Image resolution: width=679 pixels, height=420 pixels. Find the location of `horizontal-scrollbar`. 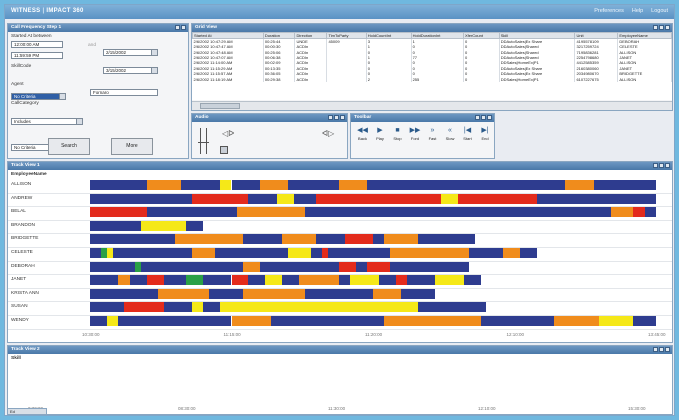

horizontal-scrollbar is located at coordinates (432, 105).